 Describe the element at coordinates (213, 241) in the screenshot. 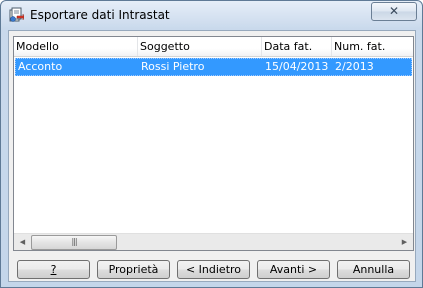

I see `horizontal-scrollbar: ◀ ||| ▶` at that location.